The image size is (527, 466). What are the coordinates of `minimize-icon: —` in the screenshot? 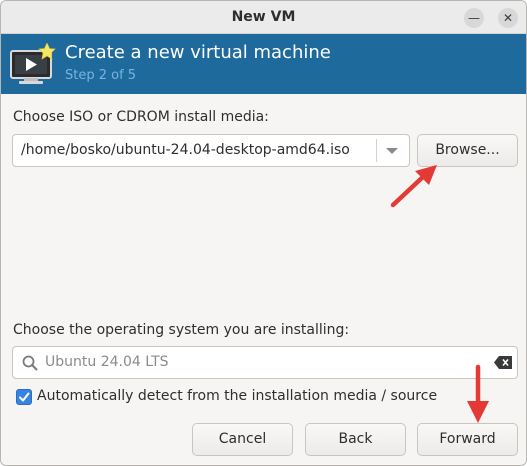 It's located at (474, 18).